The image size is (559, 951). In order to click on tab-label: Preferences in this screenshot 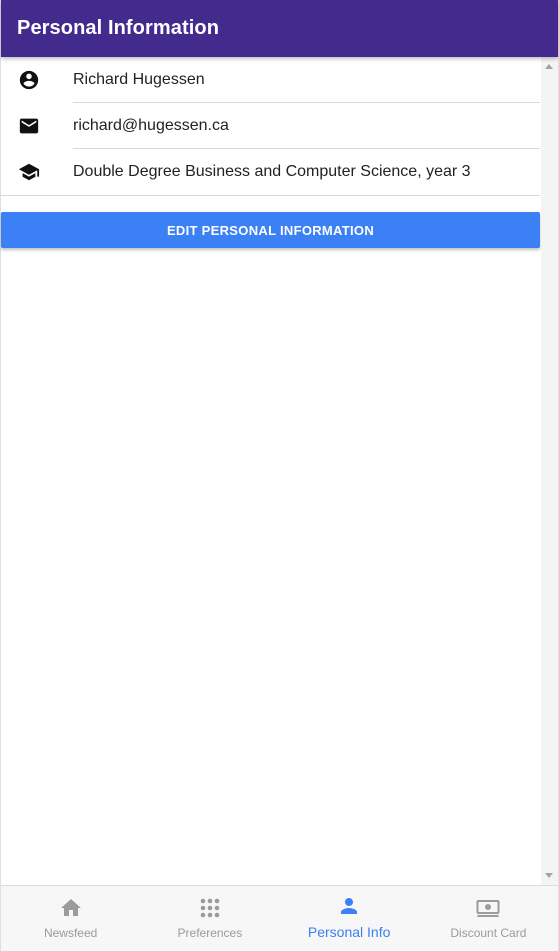, I will do `click(210, 933)`.